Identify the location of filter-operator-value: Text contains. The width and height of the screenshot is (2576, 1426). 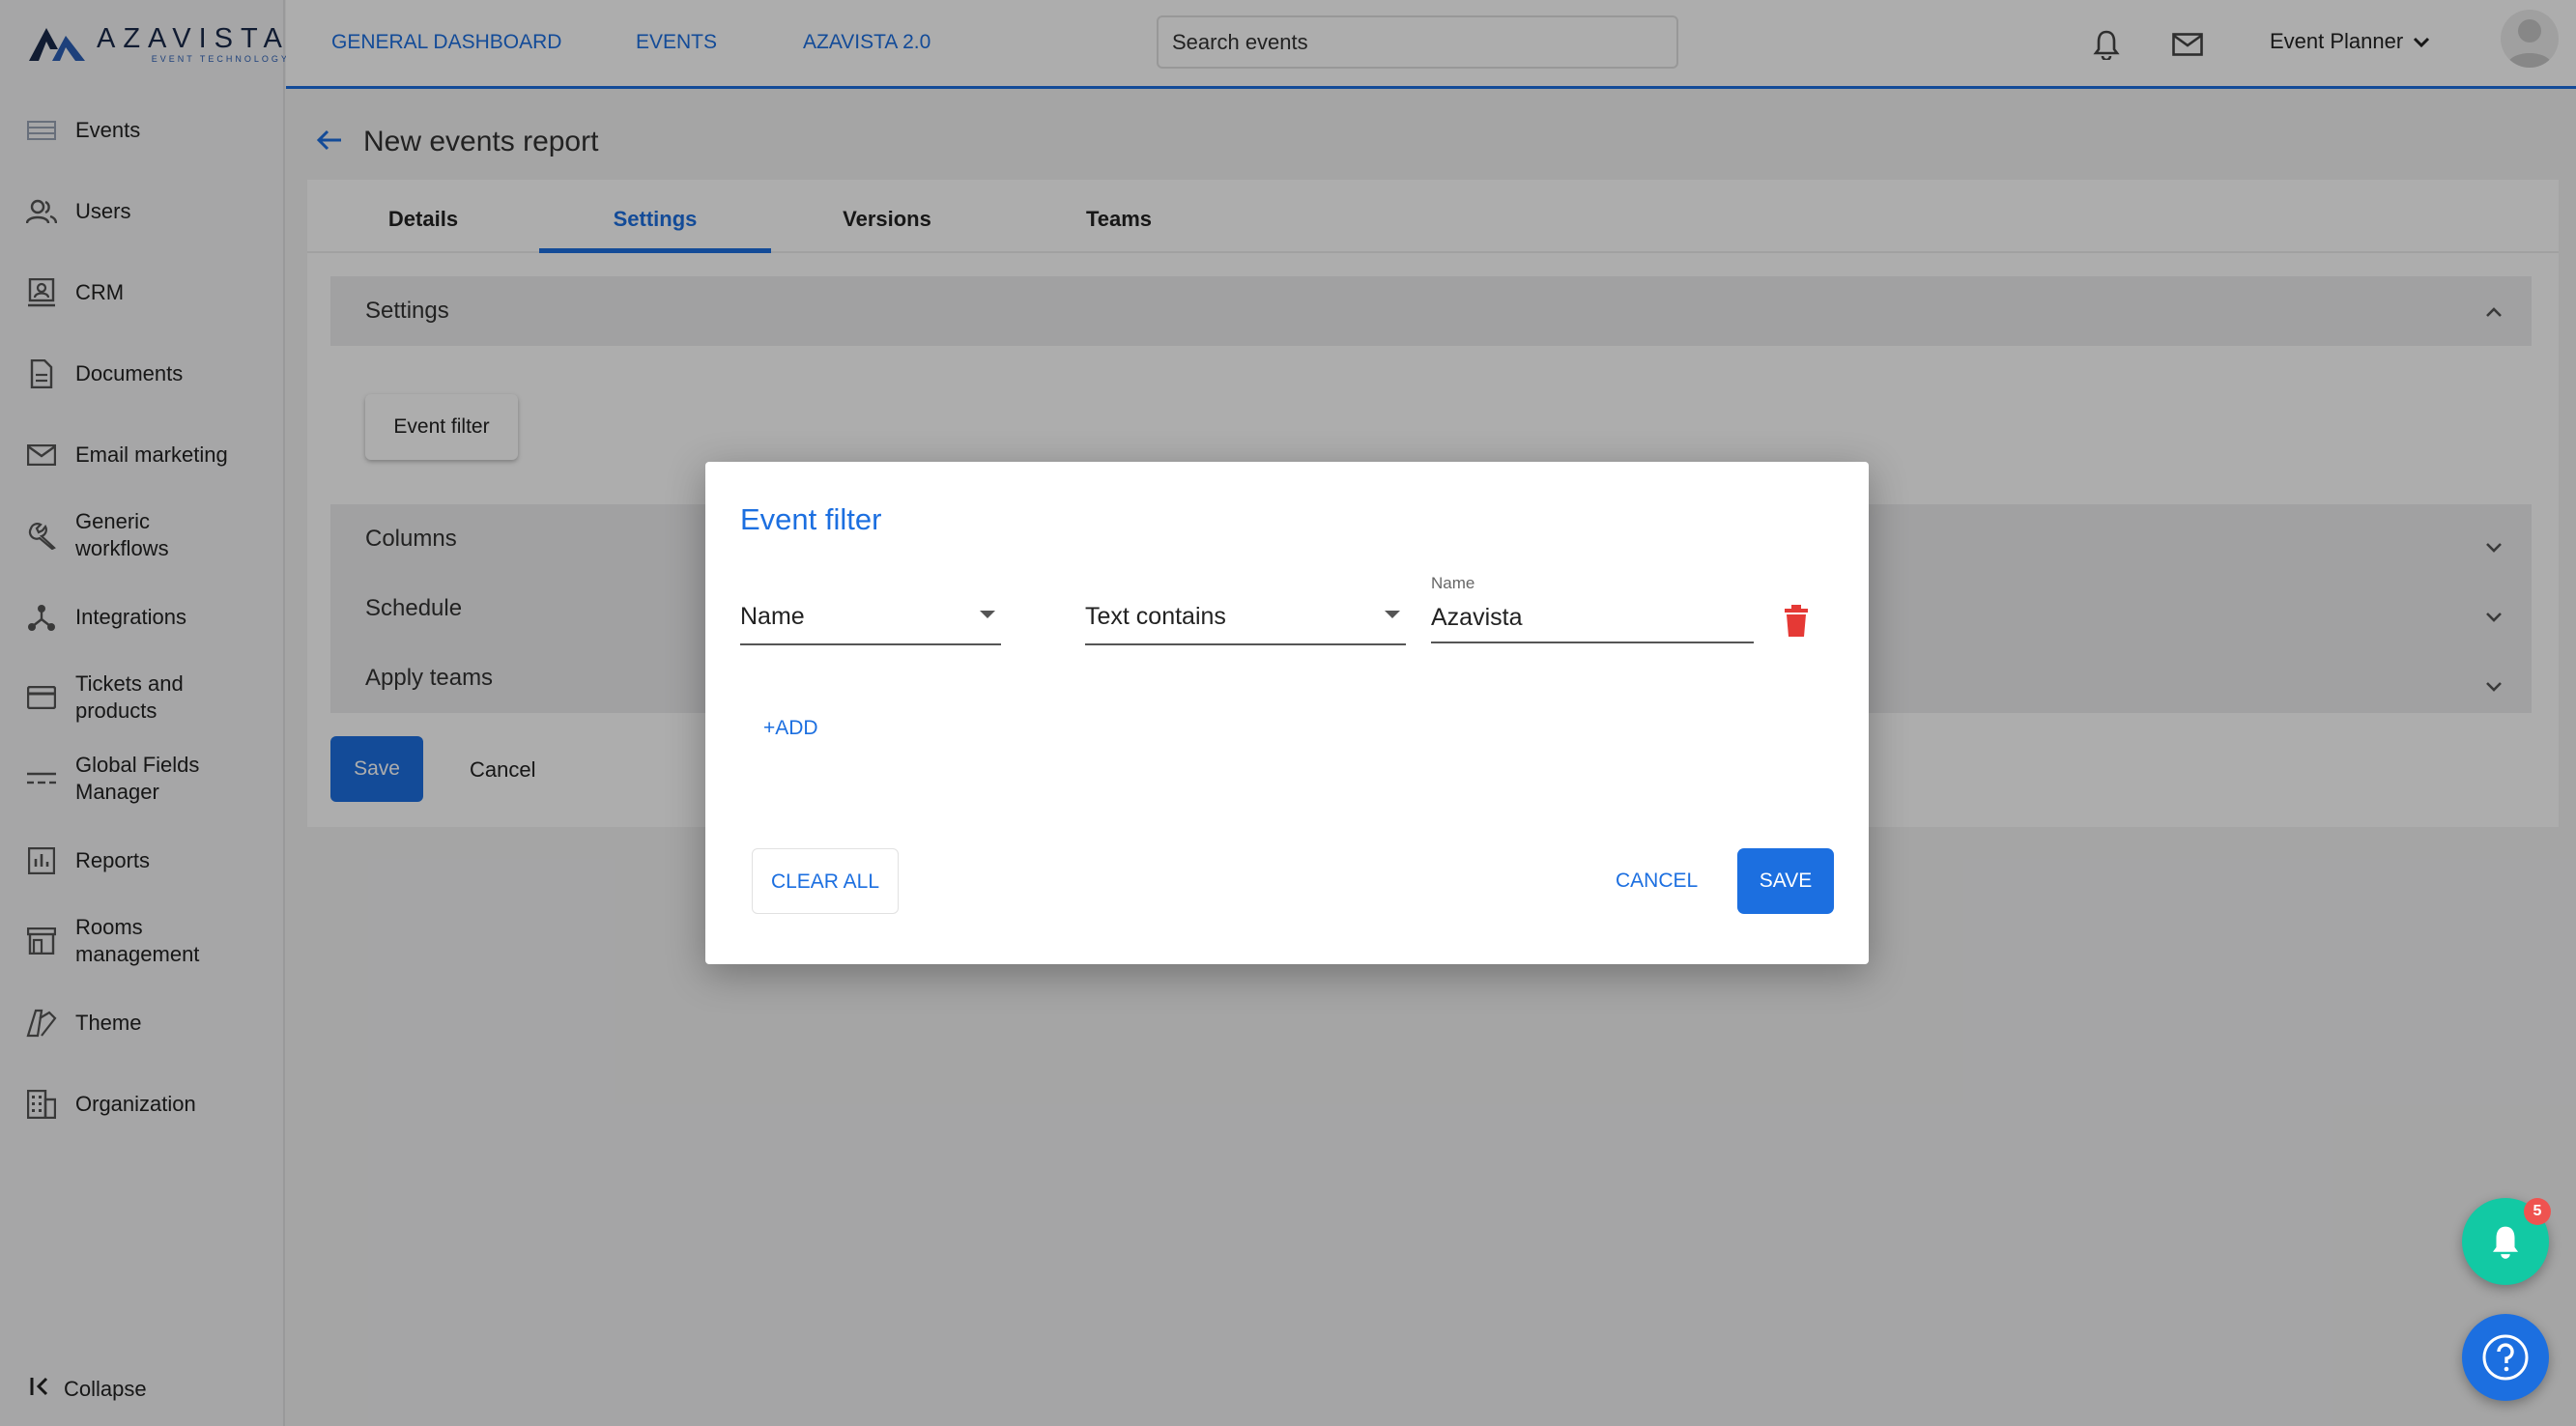
(1155, 616).